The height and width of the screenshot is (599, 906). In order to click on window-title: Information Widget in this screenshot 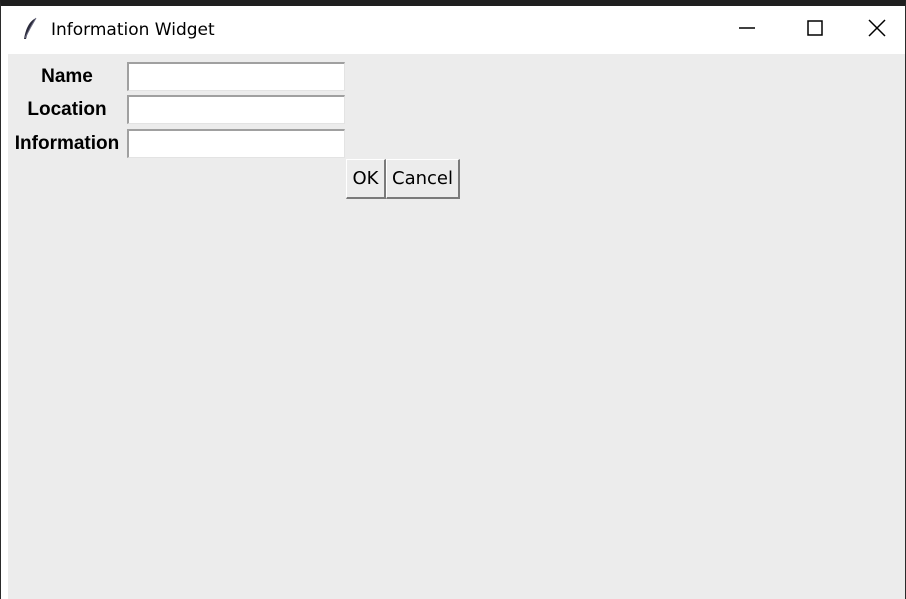, I will do `click(133, 30)`.